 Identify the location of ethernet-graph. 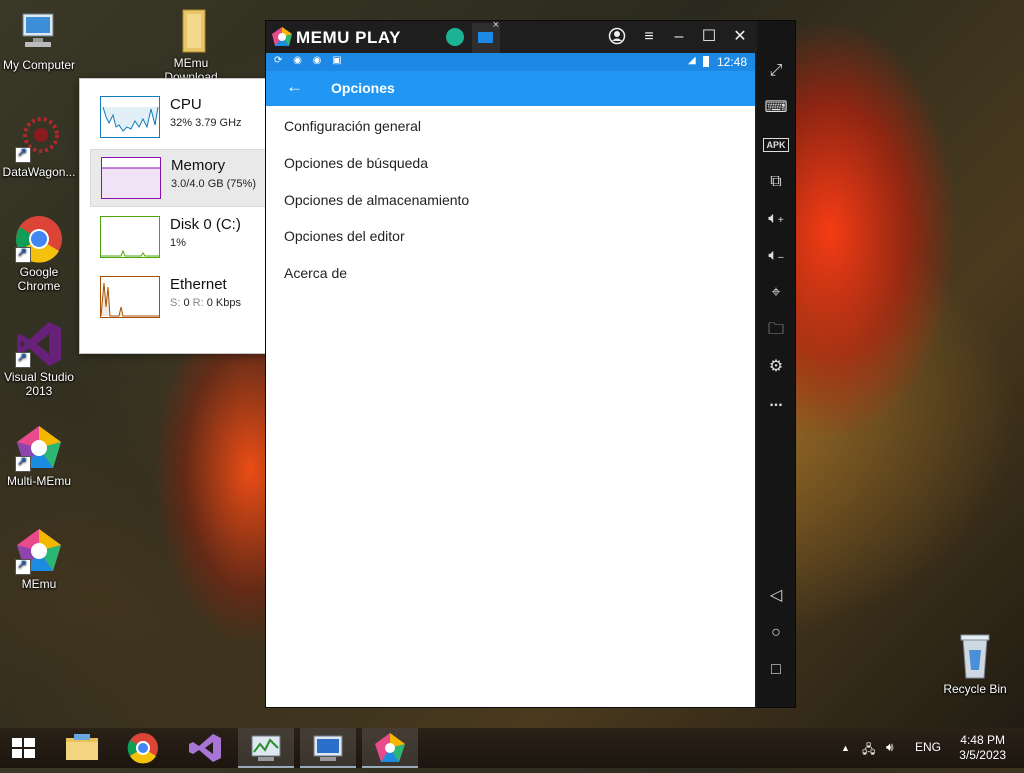
(130, 297).